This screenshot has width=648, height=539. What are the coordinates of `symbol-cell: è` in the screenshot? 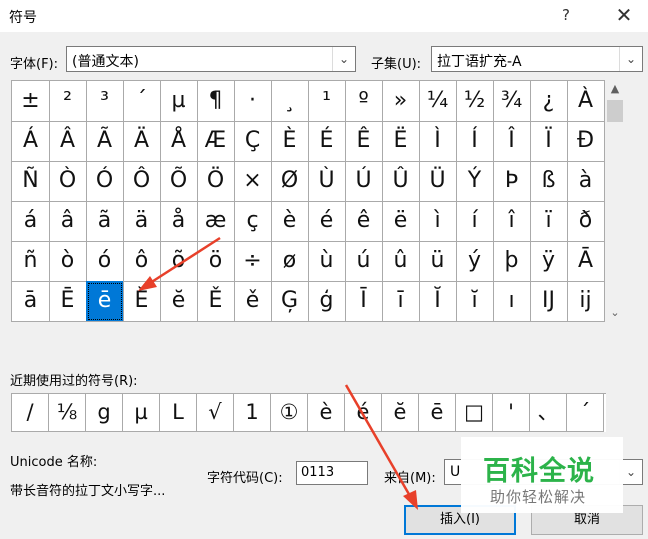 It's located at (290, 221).